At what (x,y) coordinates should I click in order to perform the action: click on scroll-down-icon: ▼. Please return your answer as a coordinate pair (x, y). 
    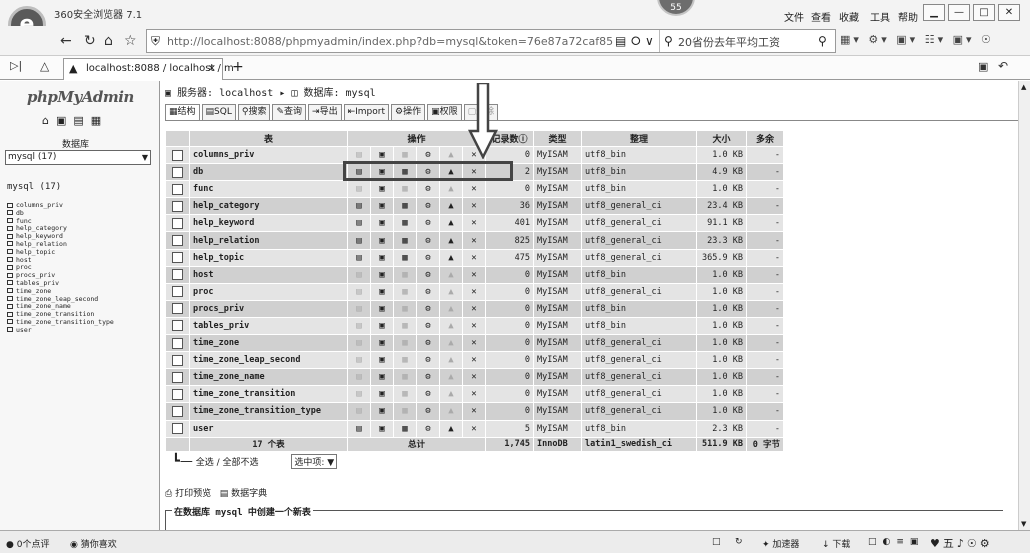
    Looking at the image, I should click on (1023, 524).